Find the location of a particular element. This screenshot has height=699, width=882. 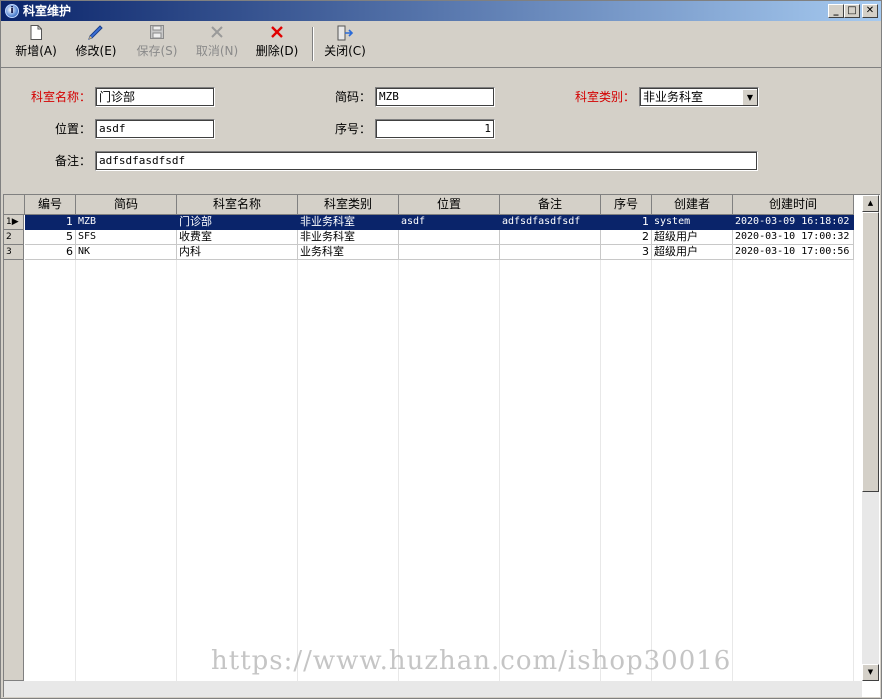

col-header-id: 编号 is located at coordinates (50, 205).